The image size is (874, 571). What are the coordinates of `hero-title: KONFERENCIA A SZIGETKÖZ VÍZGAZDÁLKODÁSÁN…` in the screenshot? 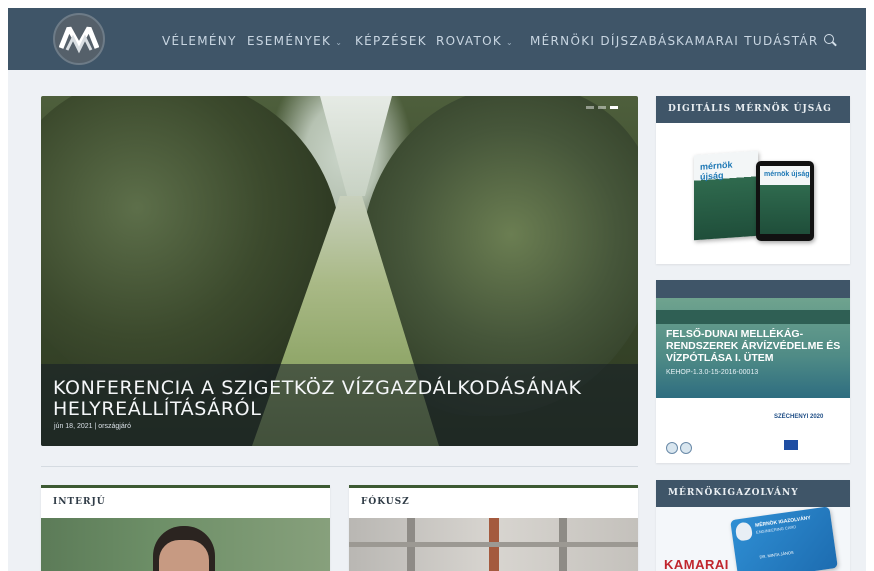 It's located at (333, 399).